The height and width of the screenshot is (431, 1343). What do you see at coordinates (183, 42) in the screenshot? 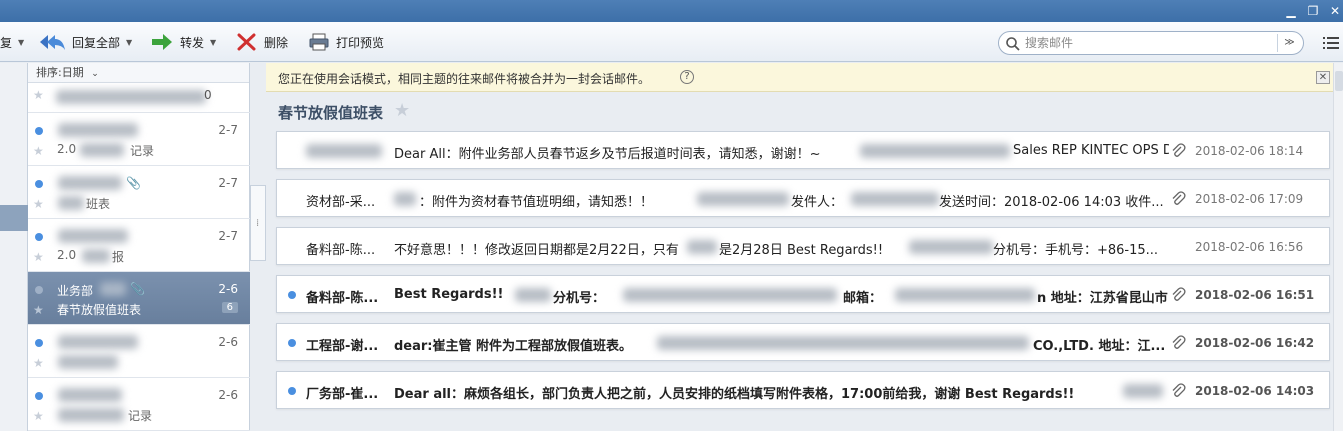
I see `forward-button: 转发 ▼` at bounding box center [183, 42].